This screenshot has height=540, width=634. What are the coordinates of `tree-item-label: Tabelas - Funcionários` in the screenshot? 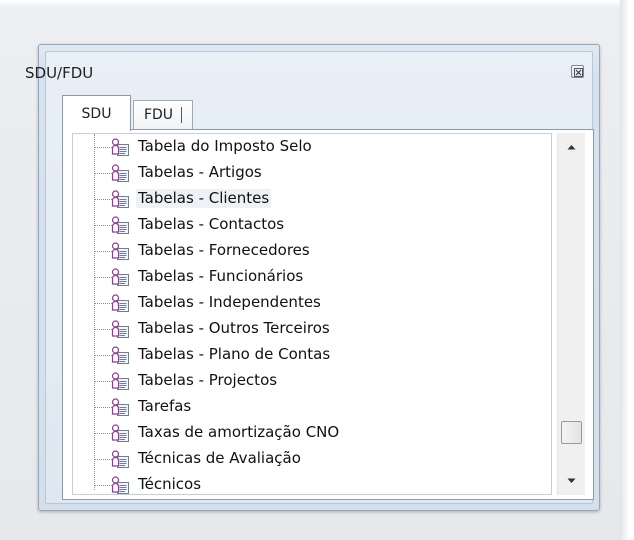 It's located at (221, 276).